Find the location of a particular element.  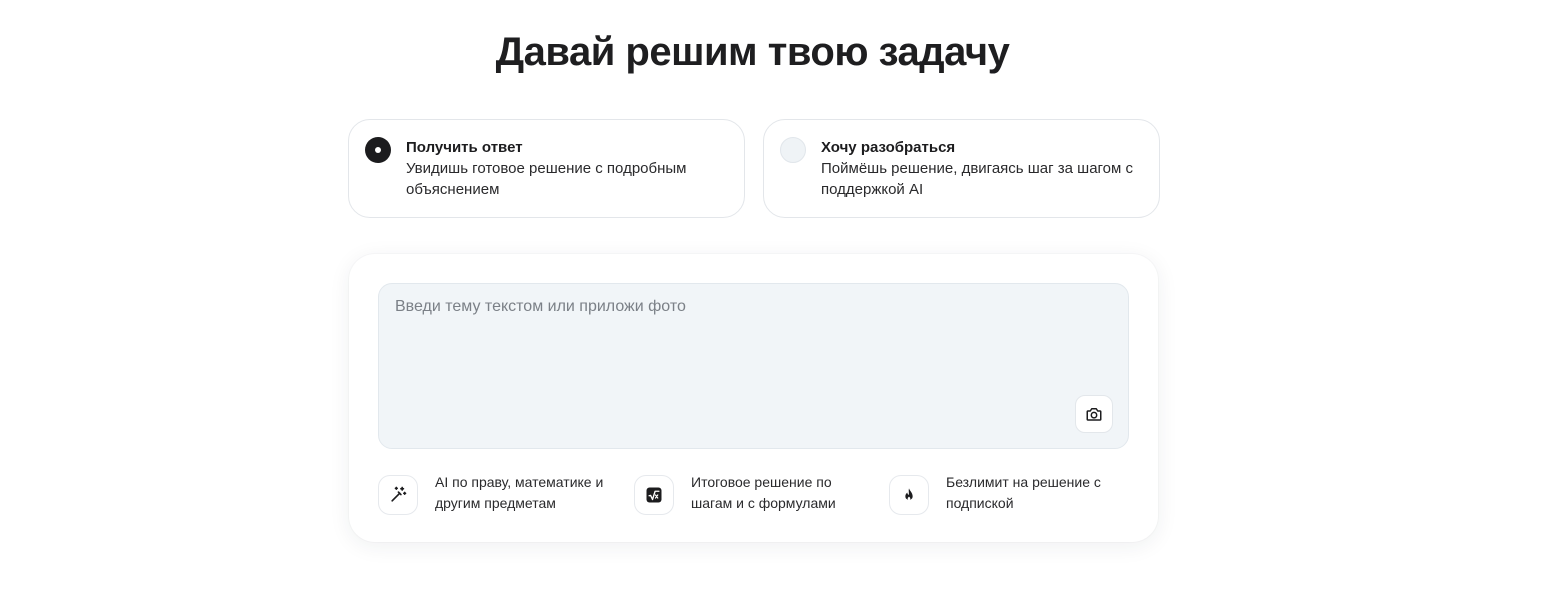

camera-icon is located at coordinates (1094, 414).